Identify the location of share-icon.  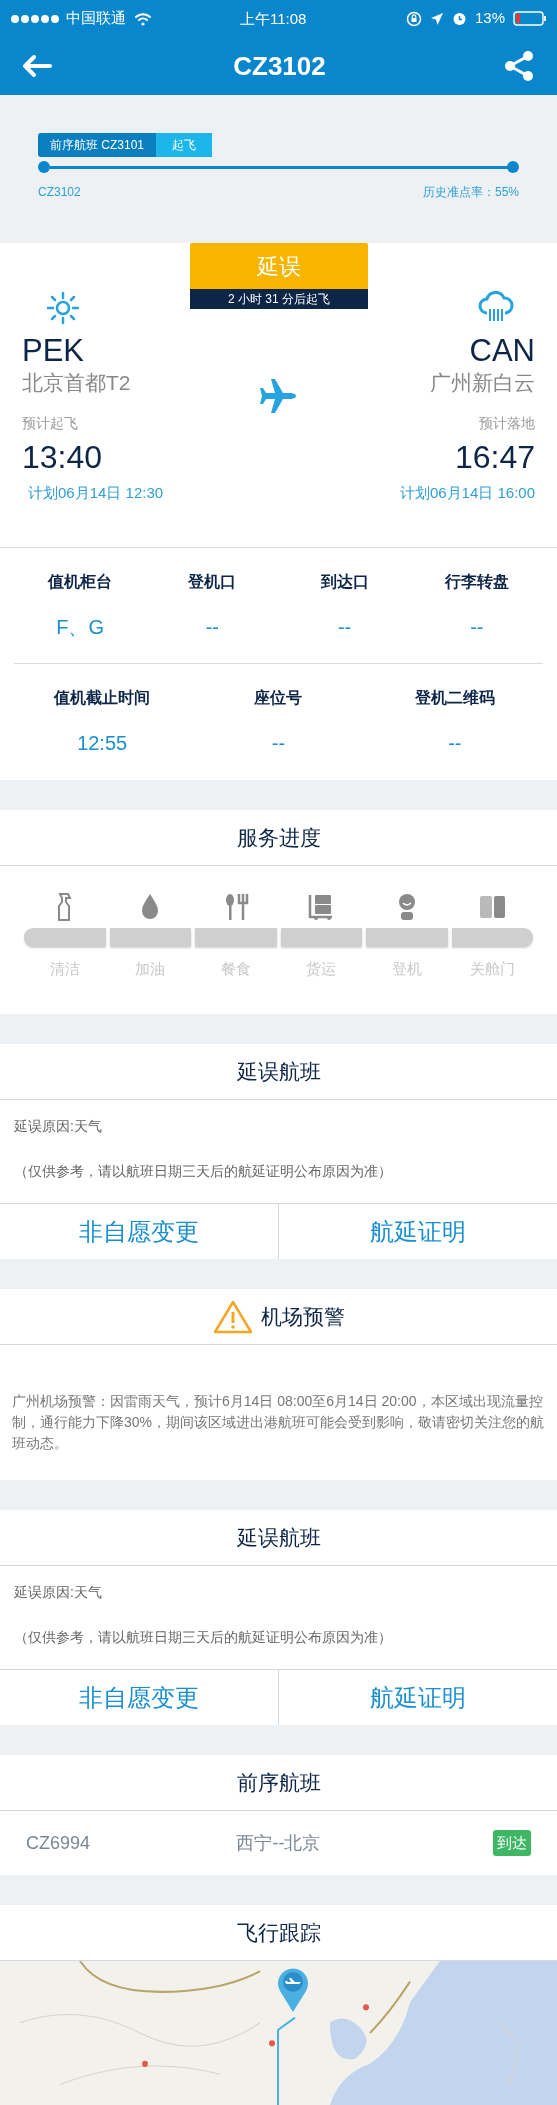
(519, 66).